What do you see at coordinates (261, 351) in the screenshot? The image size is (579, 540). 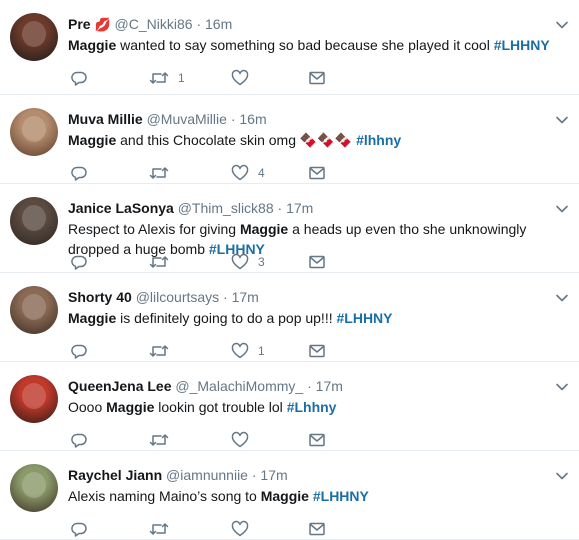 I see `like-count: 1` at bounding box center [261, 351].